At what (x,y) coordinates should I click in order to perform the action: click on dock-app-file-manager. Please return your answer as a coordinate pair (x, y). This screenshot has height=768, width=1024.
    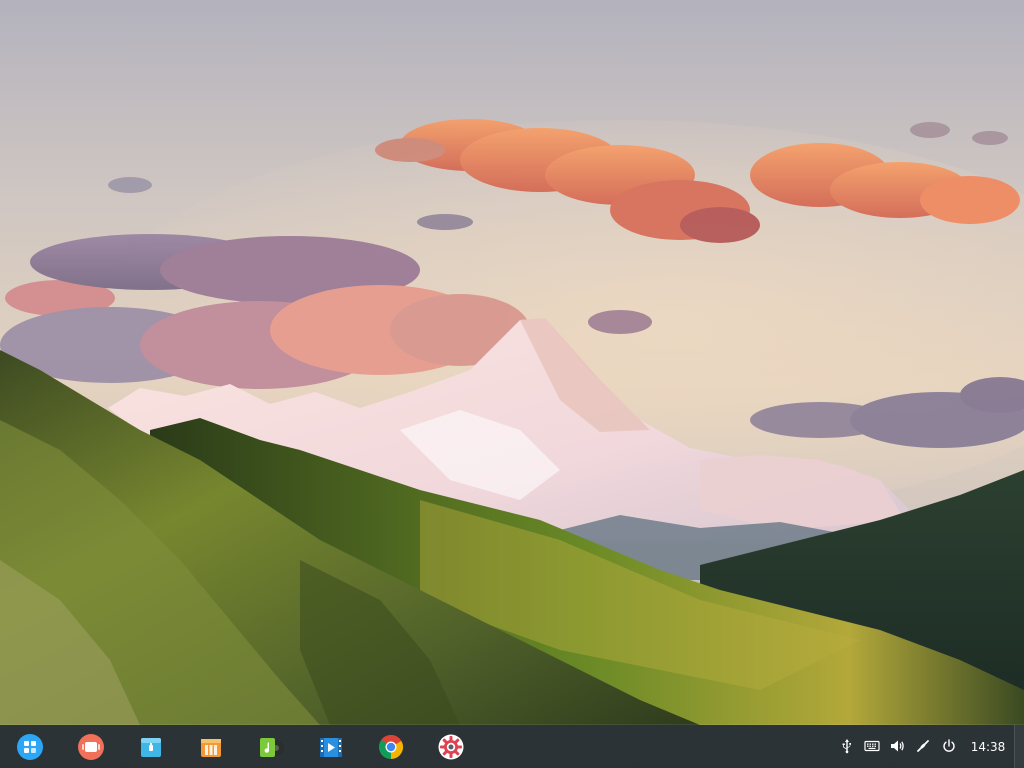
    Looking at the image, I should click on (151, 747).